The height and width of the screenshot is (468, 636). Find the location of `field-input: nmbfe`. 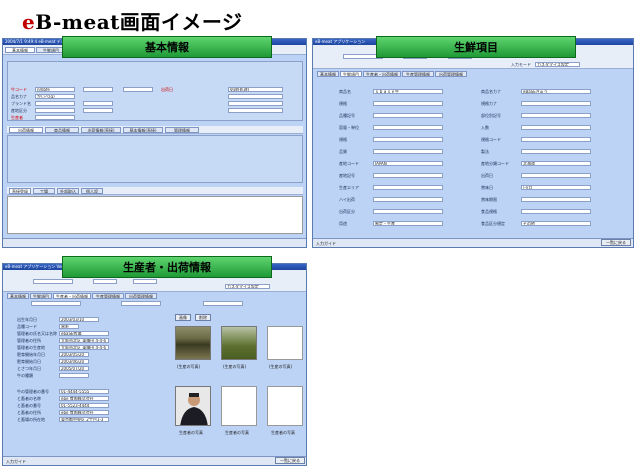

field-input: nmbfe is located at coordinates (55, 89).